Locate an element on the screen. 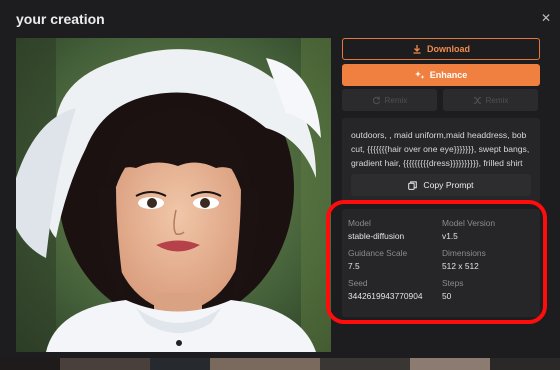 The height and width of the screenshot is (370, 560). enhance-label: Enhance is located at coordinates (448, 75).